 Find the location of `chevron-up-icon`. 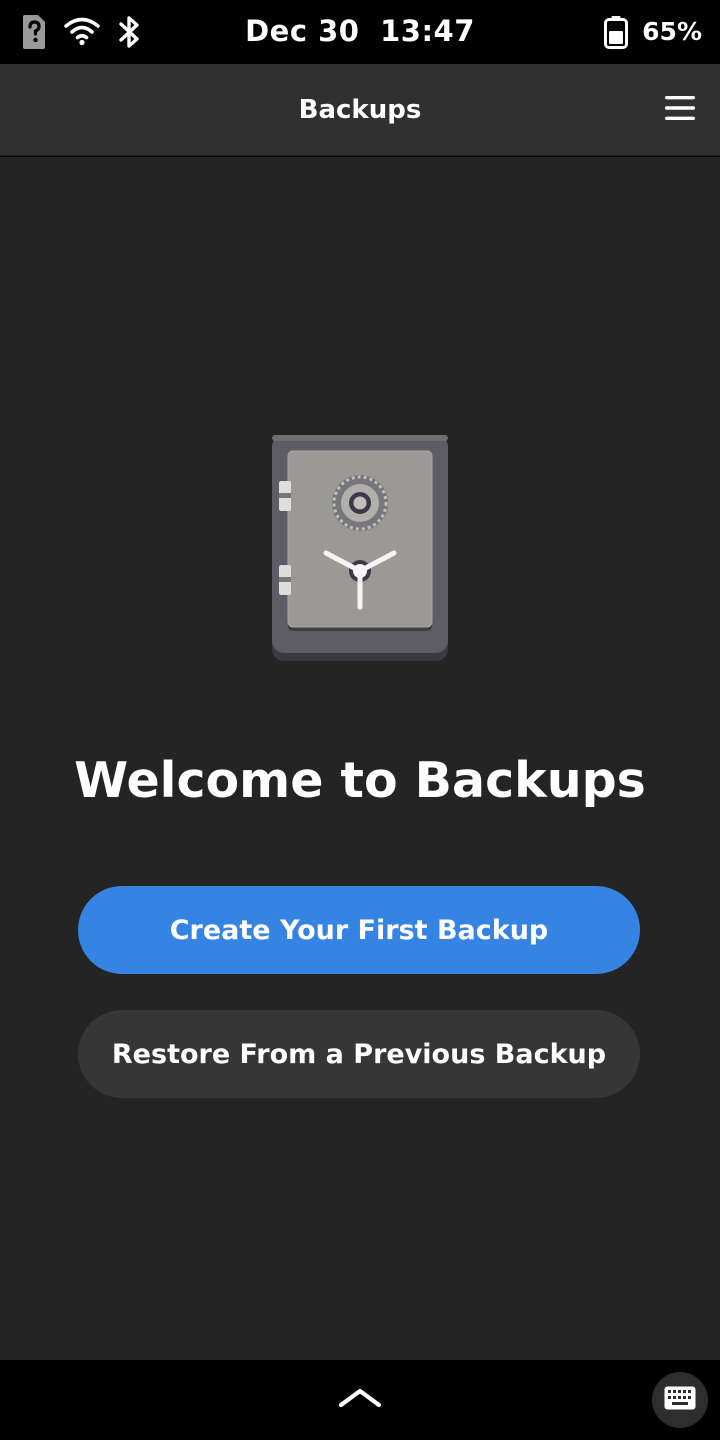

chevron-up-icon is located at coordinates (360, 1400).